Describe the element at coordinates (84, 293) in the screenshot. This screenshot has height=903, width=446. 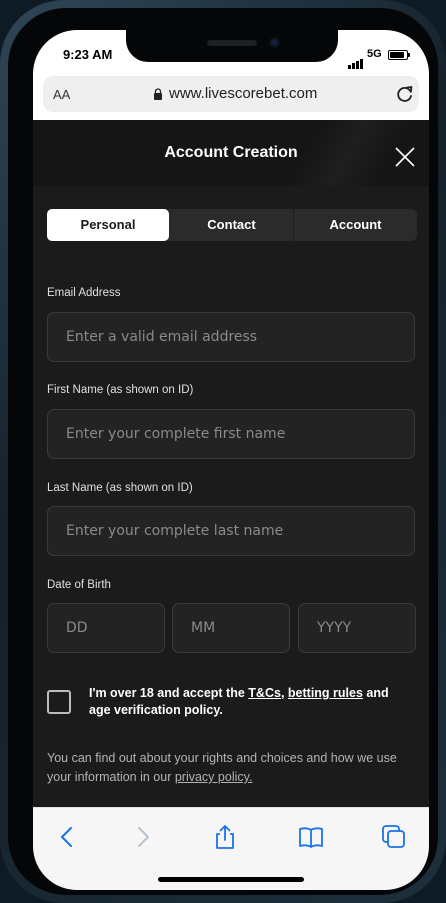
I see `email-label: Email Address` at that location.